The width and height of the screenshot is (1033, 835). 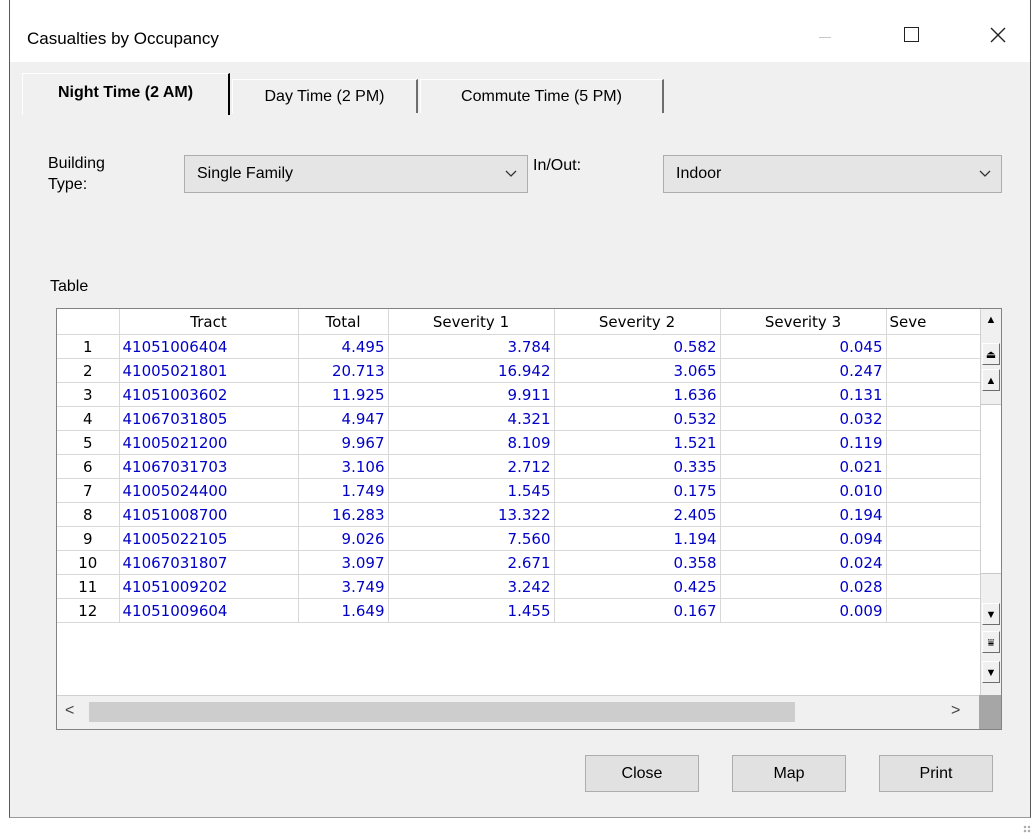 What do you see at coordinates (998, 33) in the screenshot?
I see `close-window-button` at bounding box center [998, 33].